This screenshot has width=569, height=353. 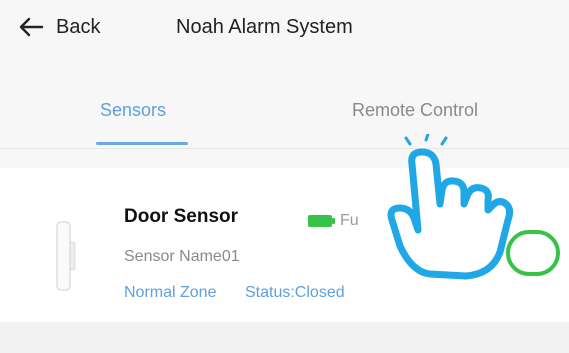 I want to click on active-tab-indicator, so click(x=142, y=143).